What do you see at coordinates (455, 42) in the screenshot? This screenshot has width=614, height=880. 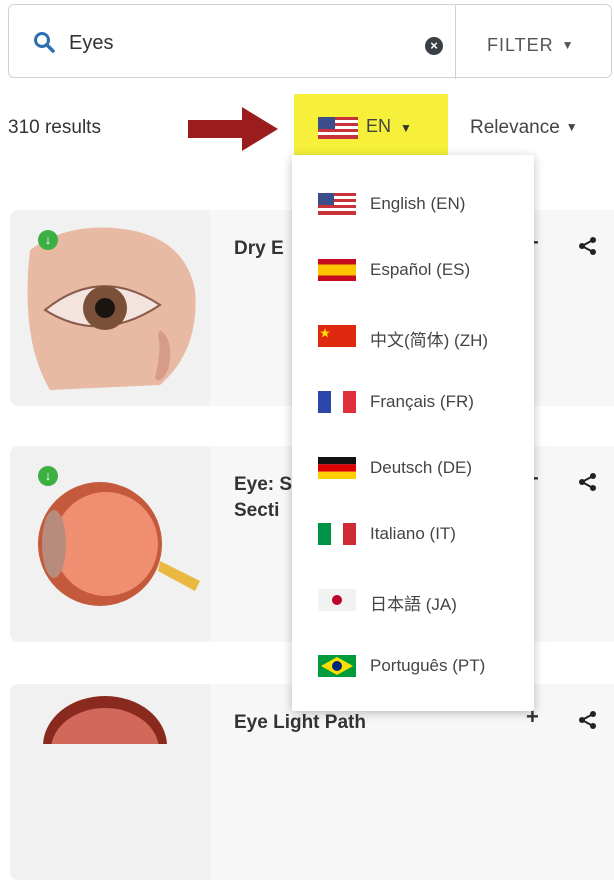 I see `search-divider` at bounding box center [455, 42].